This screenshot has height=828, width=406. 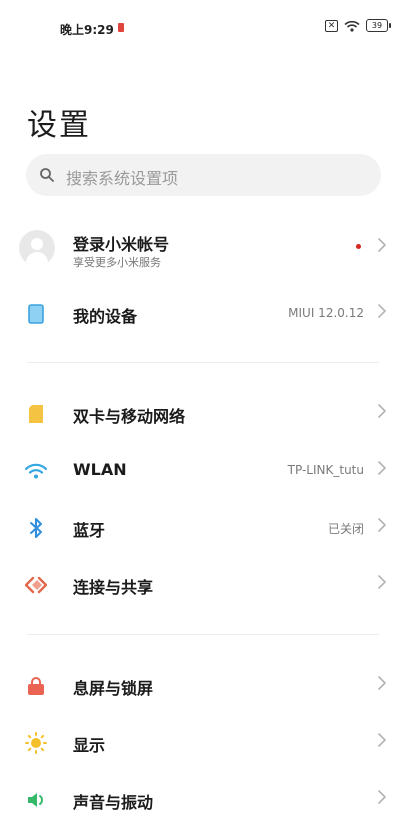 What do you see at coordinates (100, 469) in the screenshot?
I see `wlan-label: WLAN` at bounding box center [100, 469].